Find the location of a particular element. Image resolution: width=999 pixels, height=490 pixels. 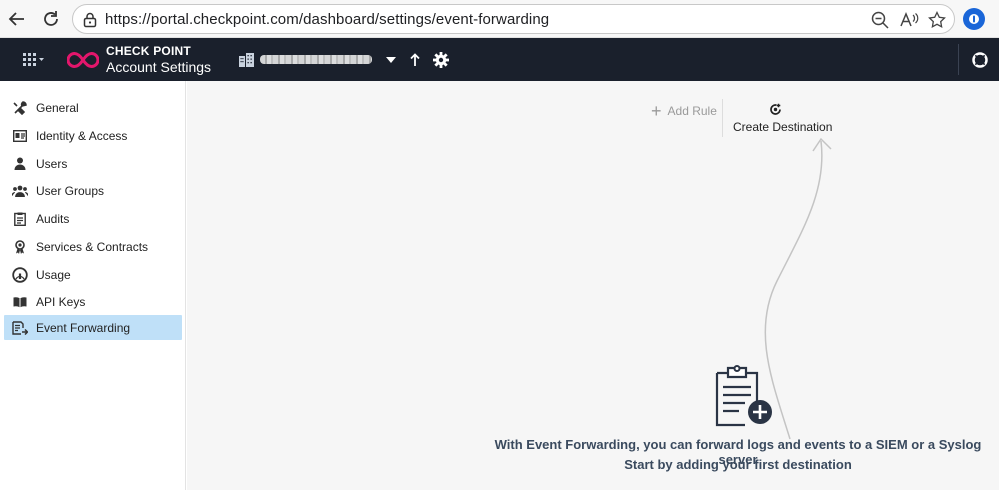

sidebar-item-user-groups: User Groups is located at coordinates (93, 190).